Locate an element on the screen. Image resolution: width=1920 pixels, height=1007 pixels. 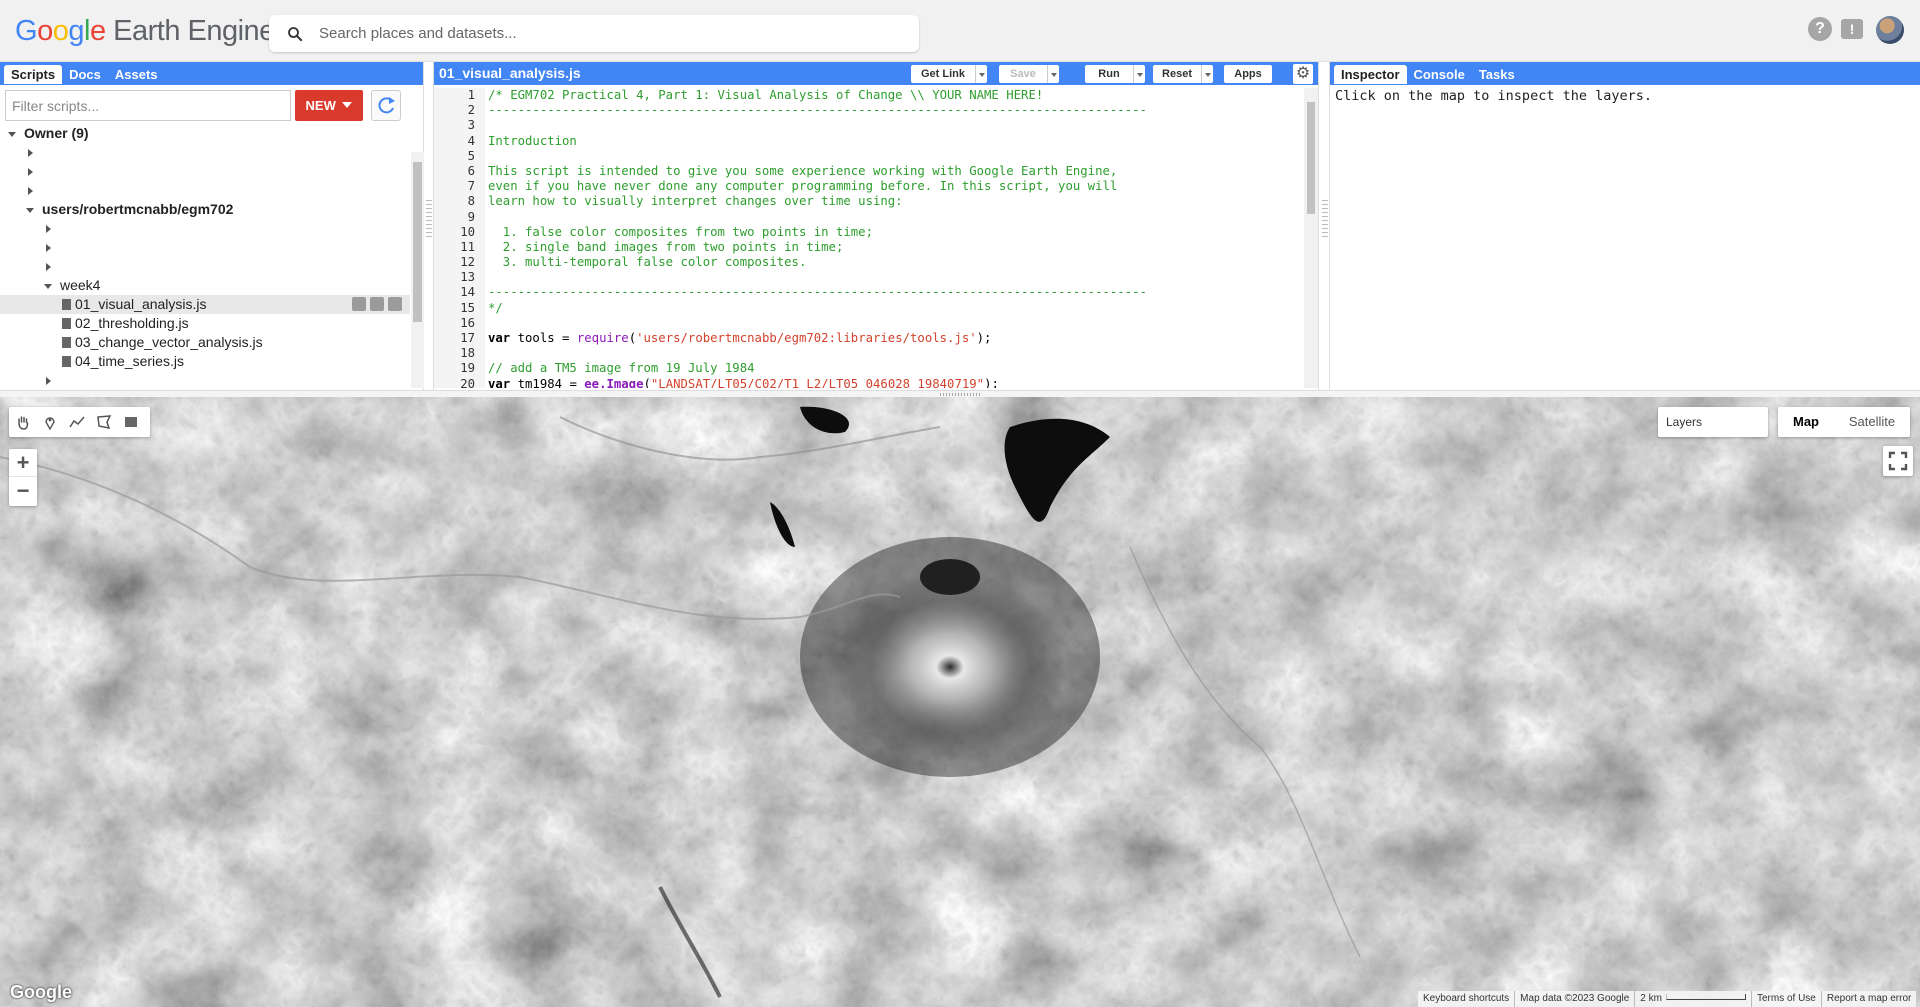
map-splitter-grip is located at coordinates (960, 394).